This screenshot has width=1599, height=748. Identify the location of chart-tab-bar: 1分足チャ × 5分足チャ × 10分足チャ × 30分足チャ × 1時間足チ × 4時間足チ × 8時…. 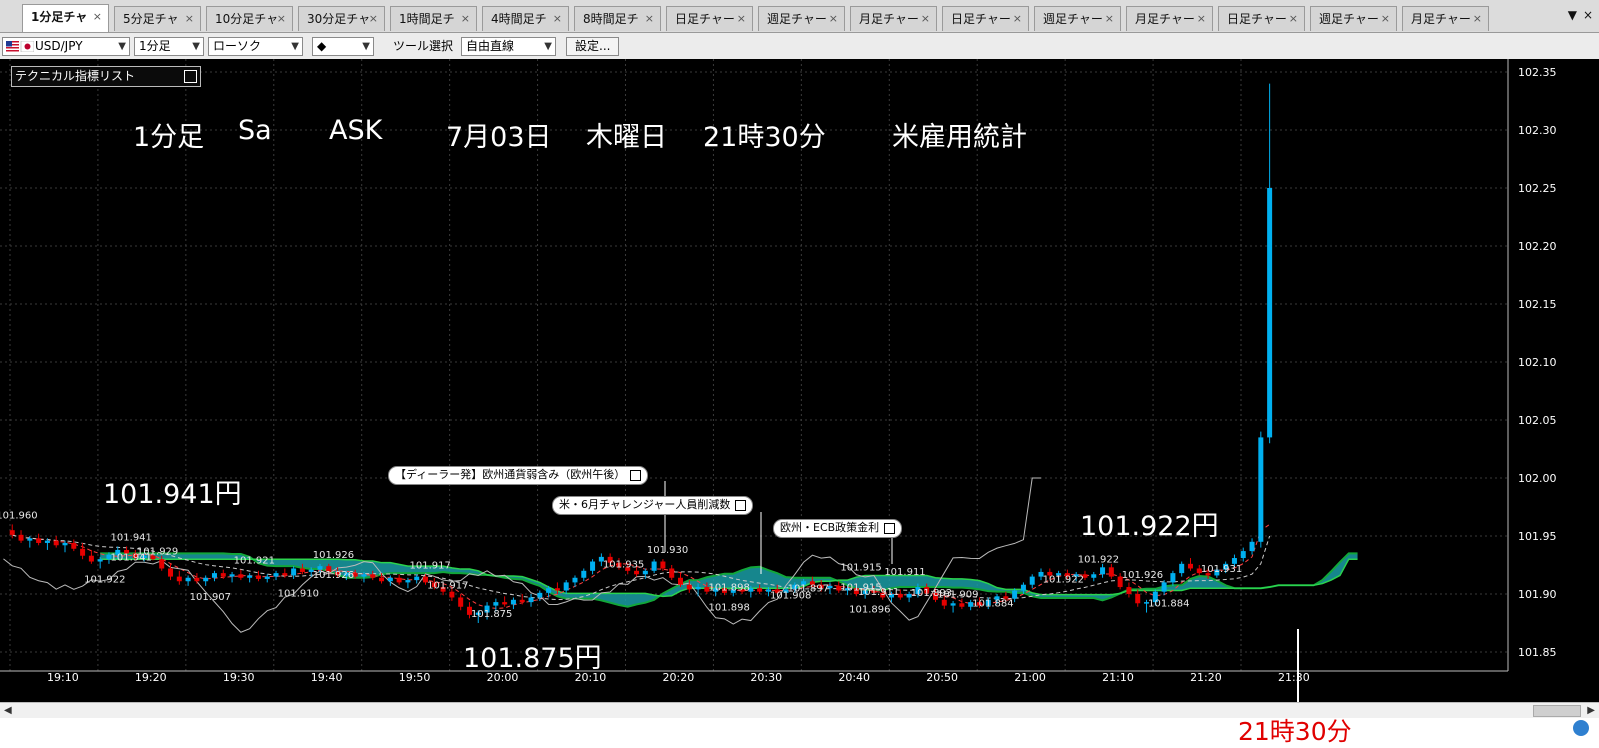
(799, 16).